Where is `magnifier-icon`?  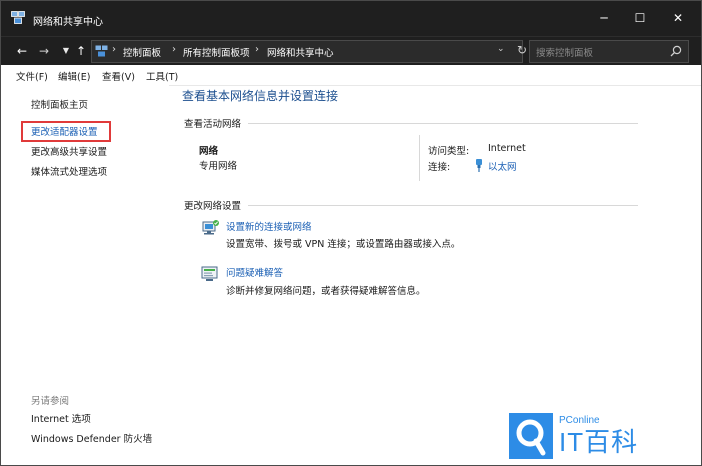
magnifier-icon is located at coordinates (531, 437).